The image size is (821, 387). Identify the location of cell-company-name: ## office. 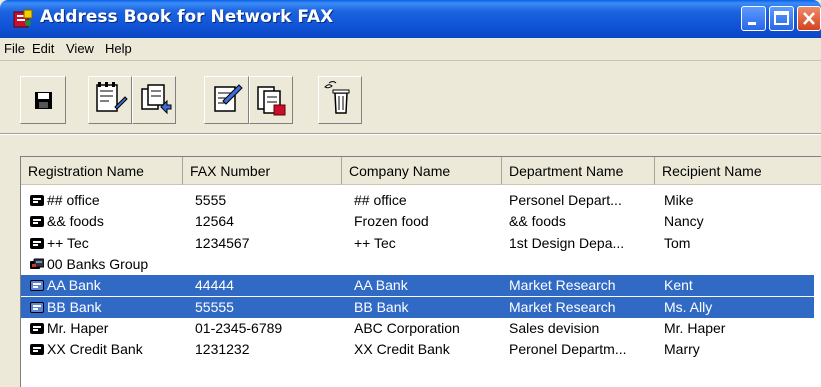
(380, 200).